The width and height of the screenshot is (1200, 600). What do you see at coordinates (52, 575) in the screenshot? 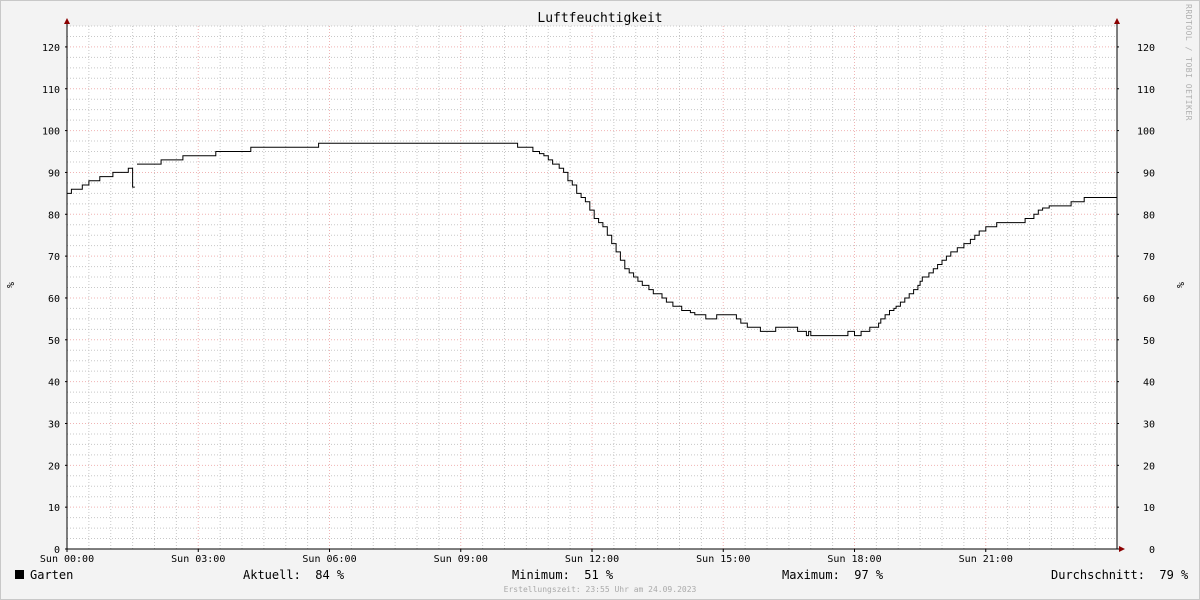
I see `legend-series-name: Garten` at bounding box center [52, 575].